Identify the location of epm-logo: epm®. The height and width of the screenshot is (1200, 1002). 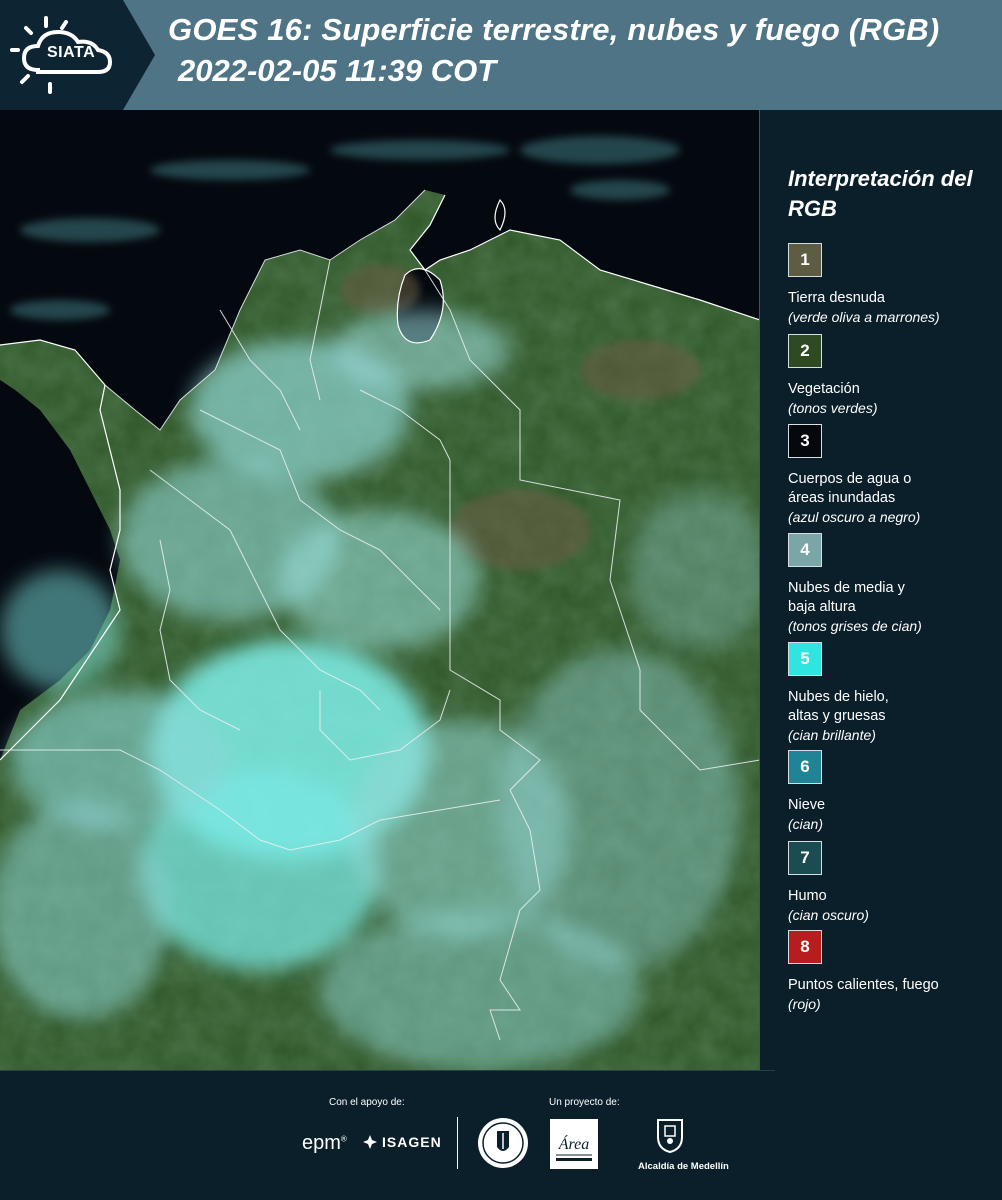
(324, 1143).